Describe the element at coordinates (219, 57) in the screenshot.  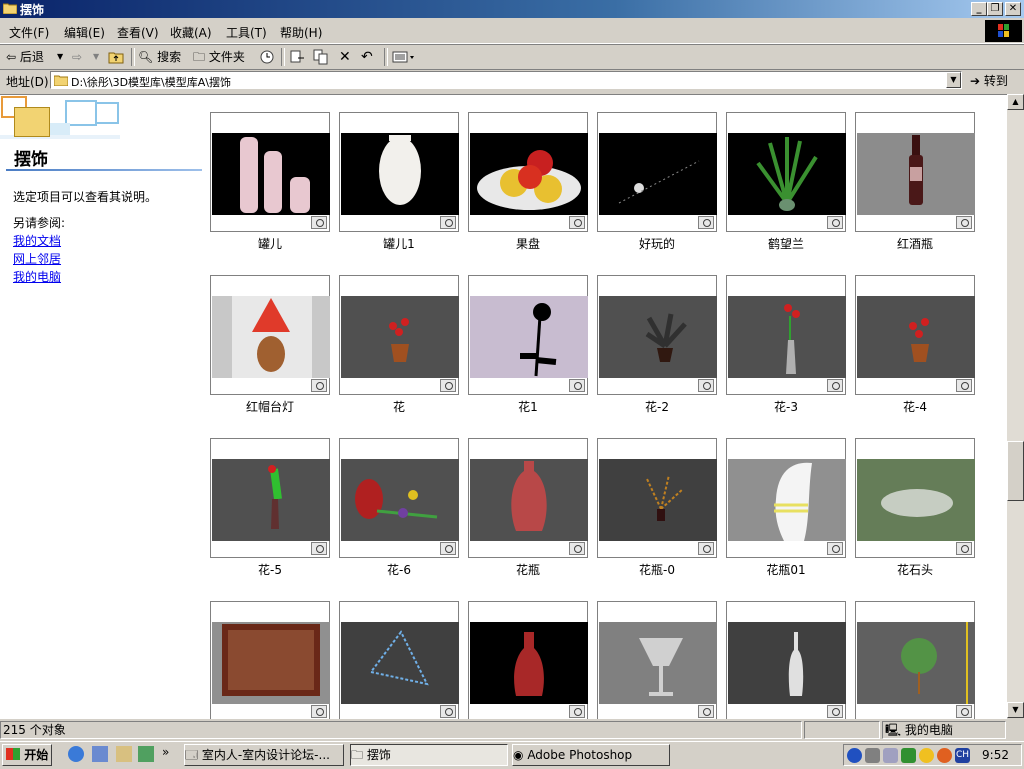
I see `folders-button: 🗀 文件夹` at that location.